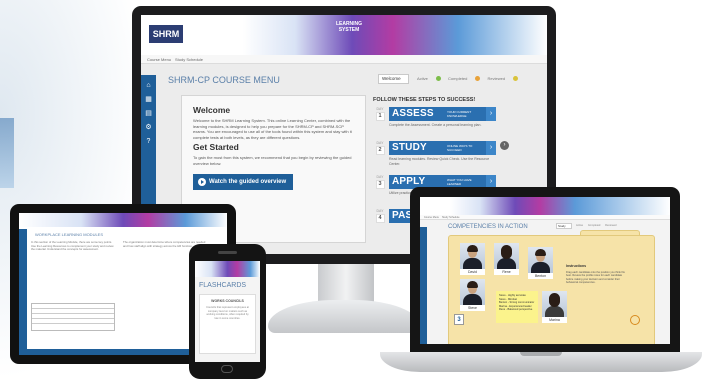 Image resolution: width=702 pixels, height=381 pixels. What do you see at coordinates (73, 317) in the screenshot?
I see `tablet-table` at bounding box center [73, 317].